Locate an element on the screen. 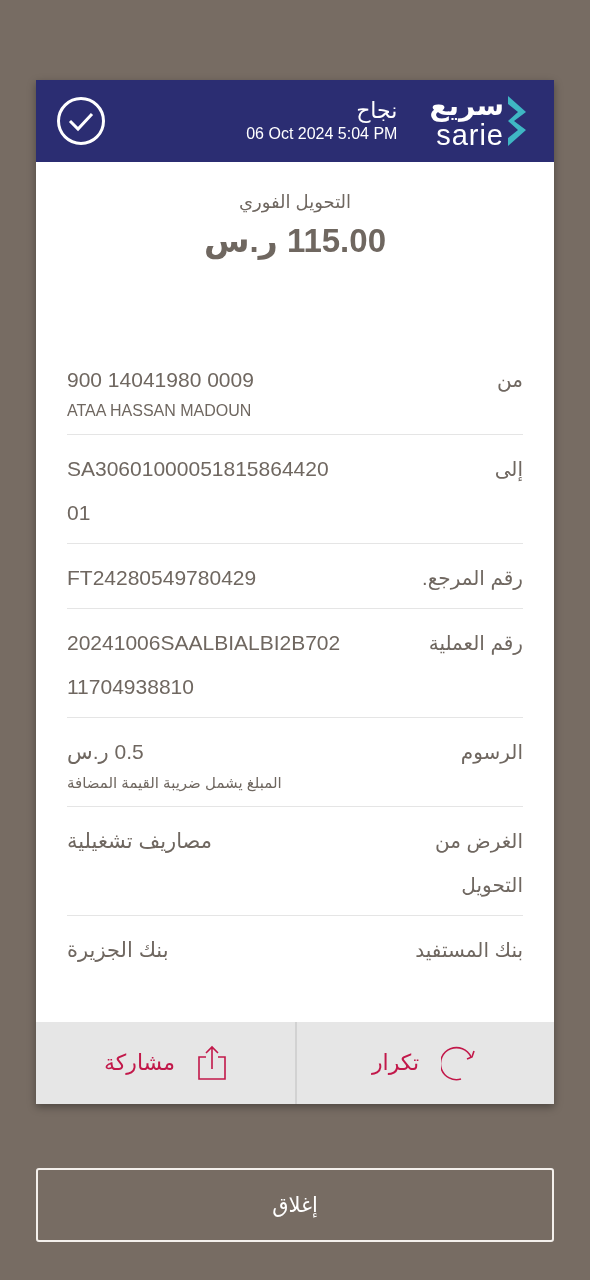  detail-note: ATAA HASSAN MADOUN is located at coordinates (159, 411).